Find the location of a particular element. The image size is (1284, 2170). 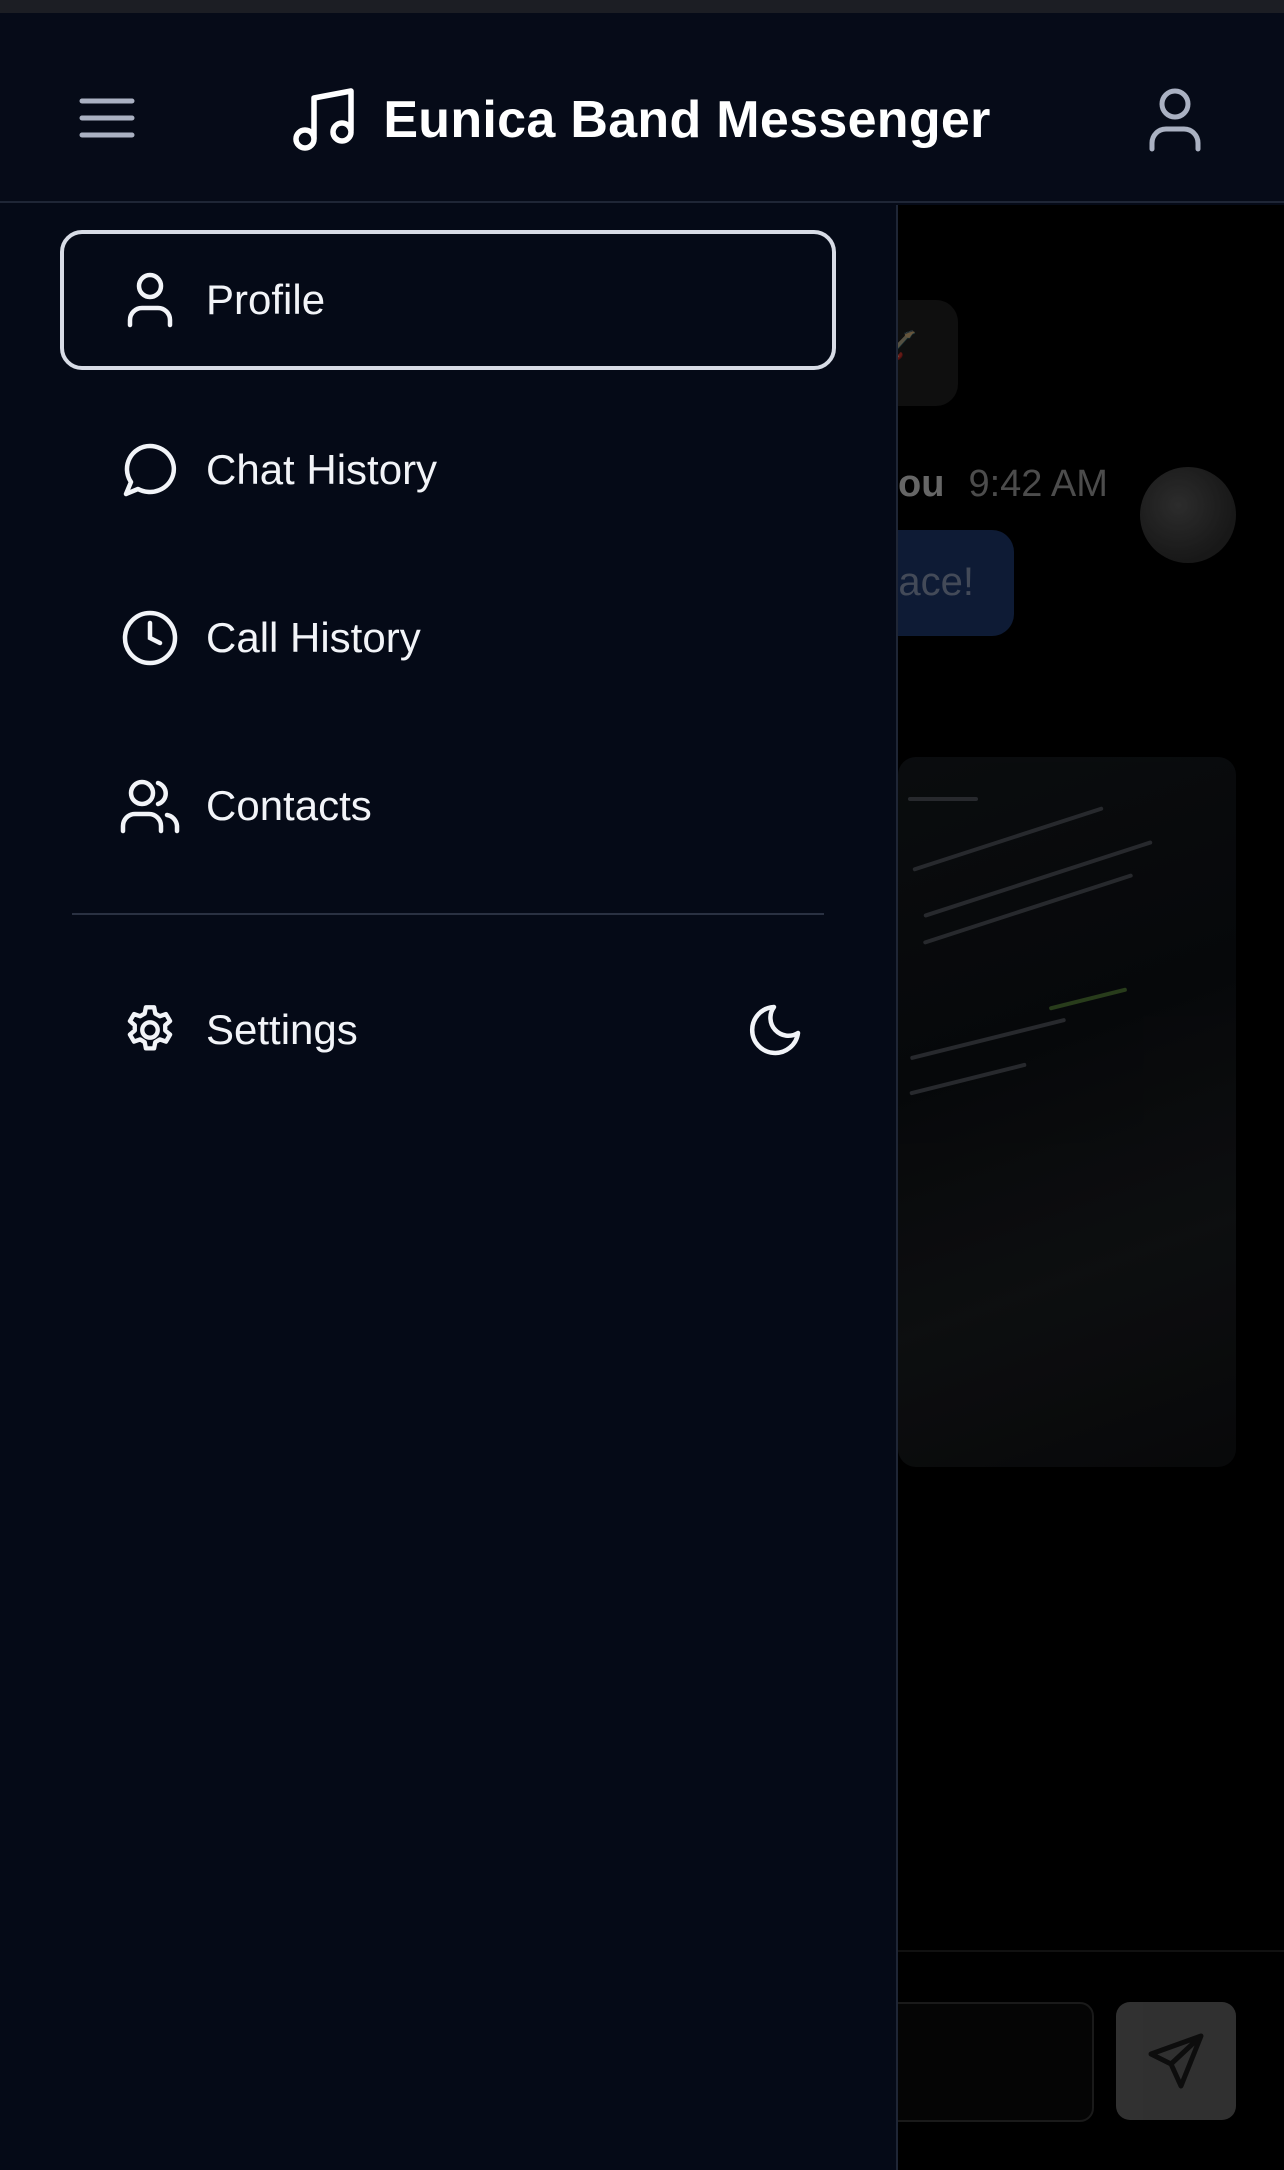

send-button is located at coordinates (1176, 2061).